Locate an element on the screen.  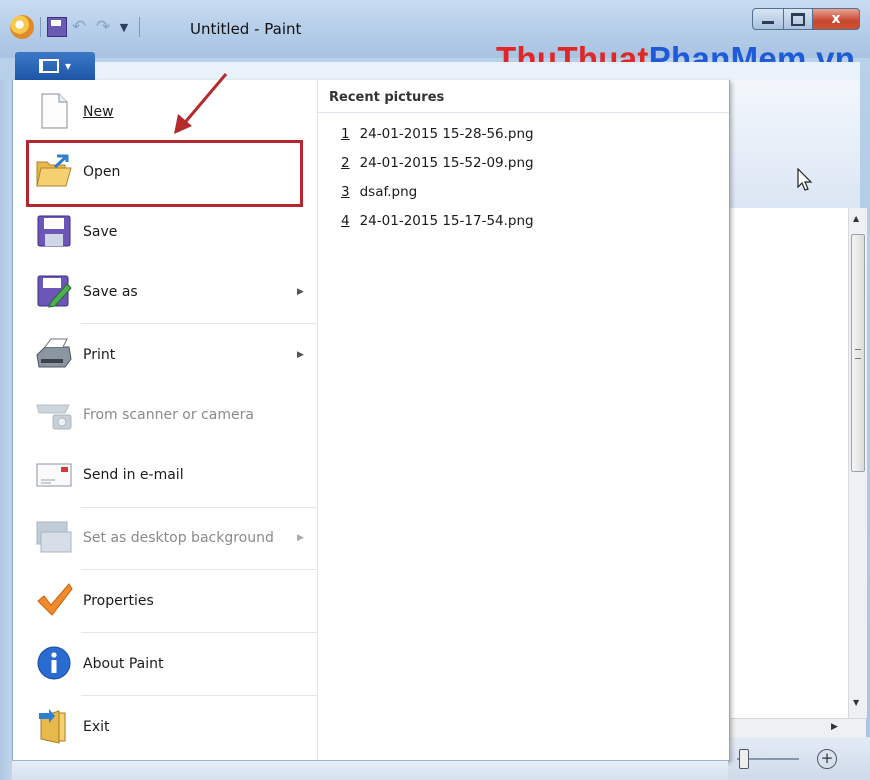
menu-item-label: Save as is located at coordinates (110, 292).